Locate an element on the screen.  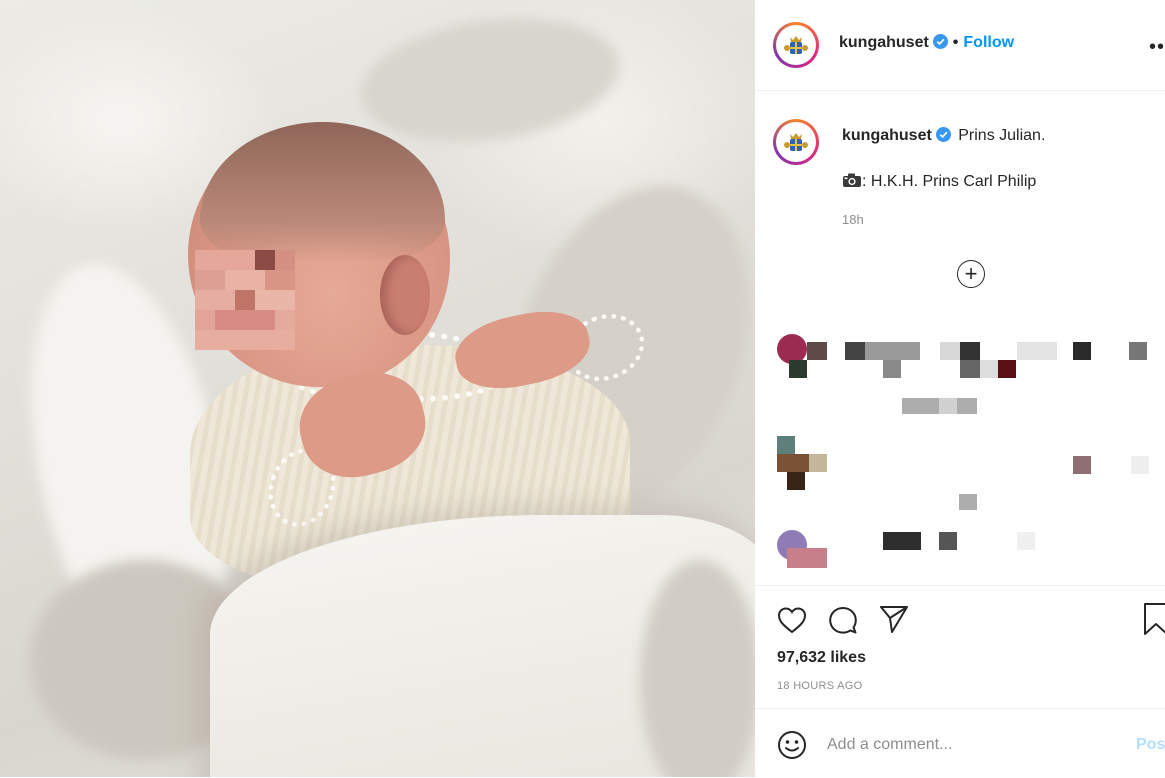
load-more-comments-icon: + is located at coordinates (971, 274).